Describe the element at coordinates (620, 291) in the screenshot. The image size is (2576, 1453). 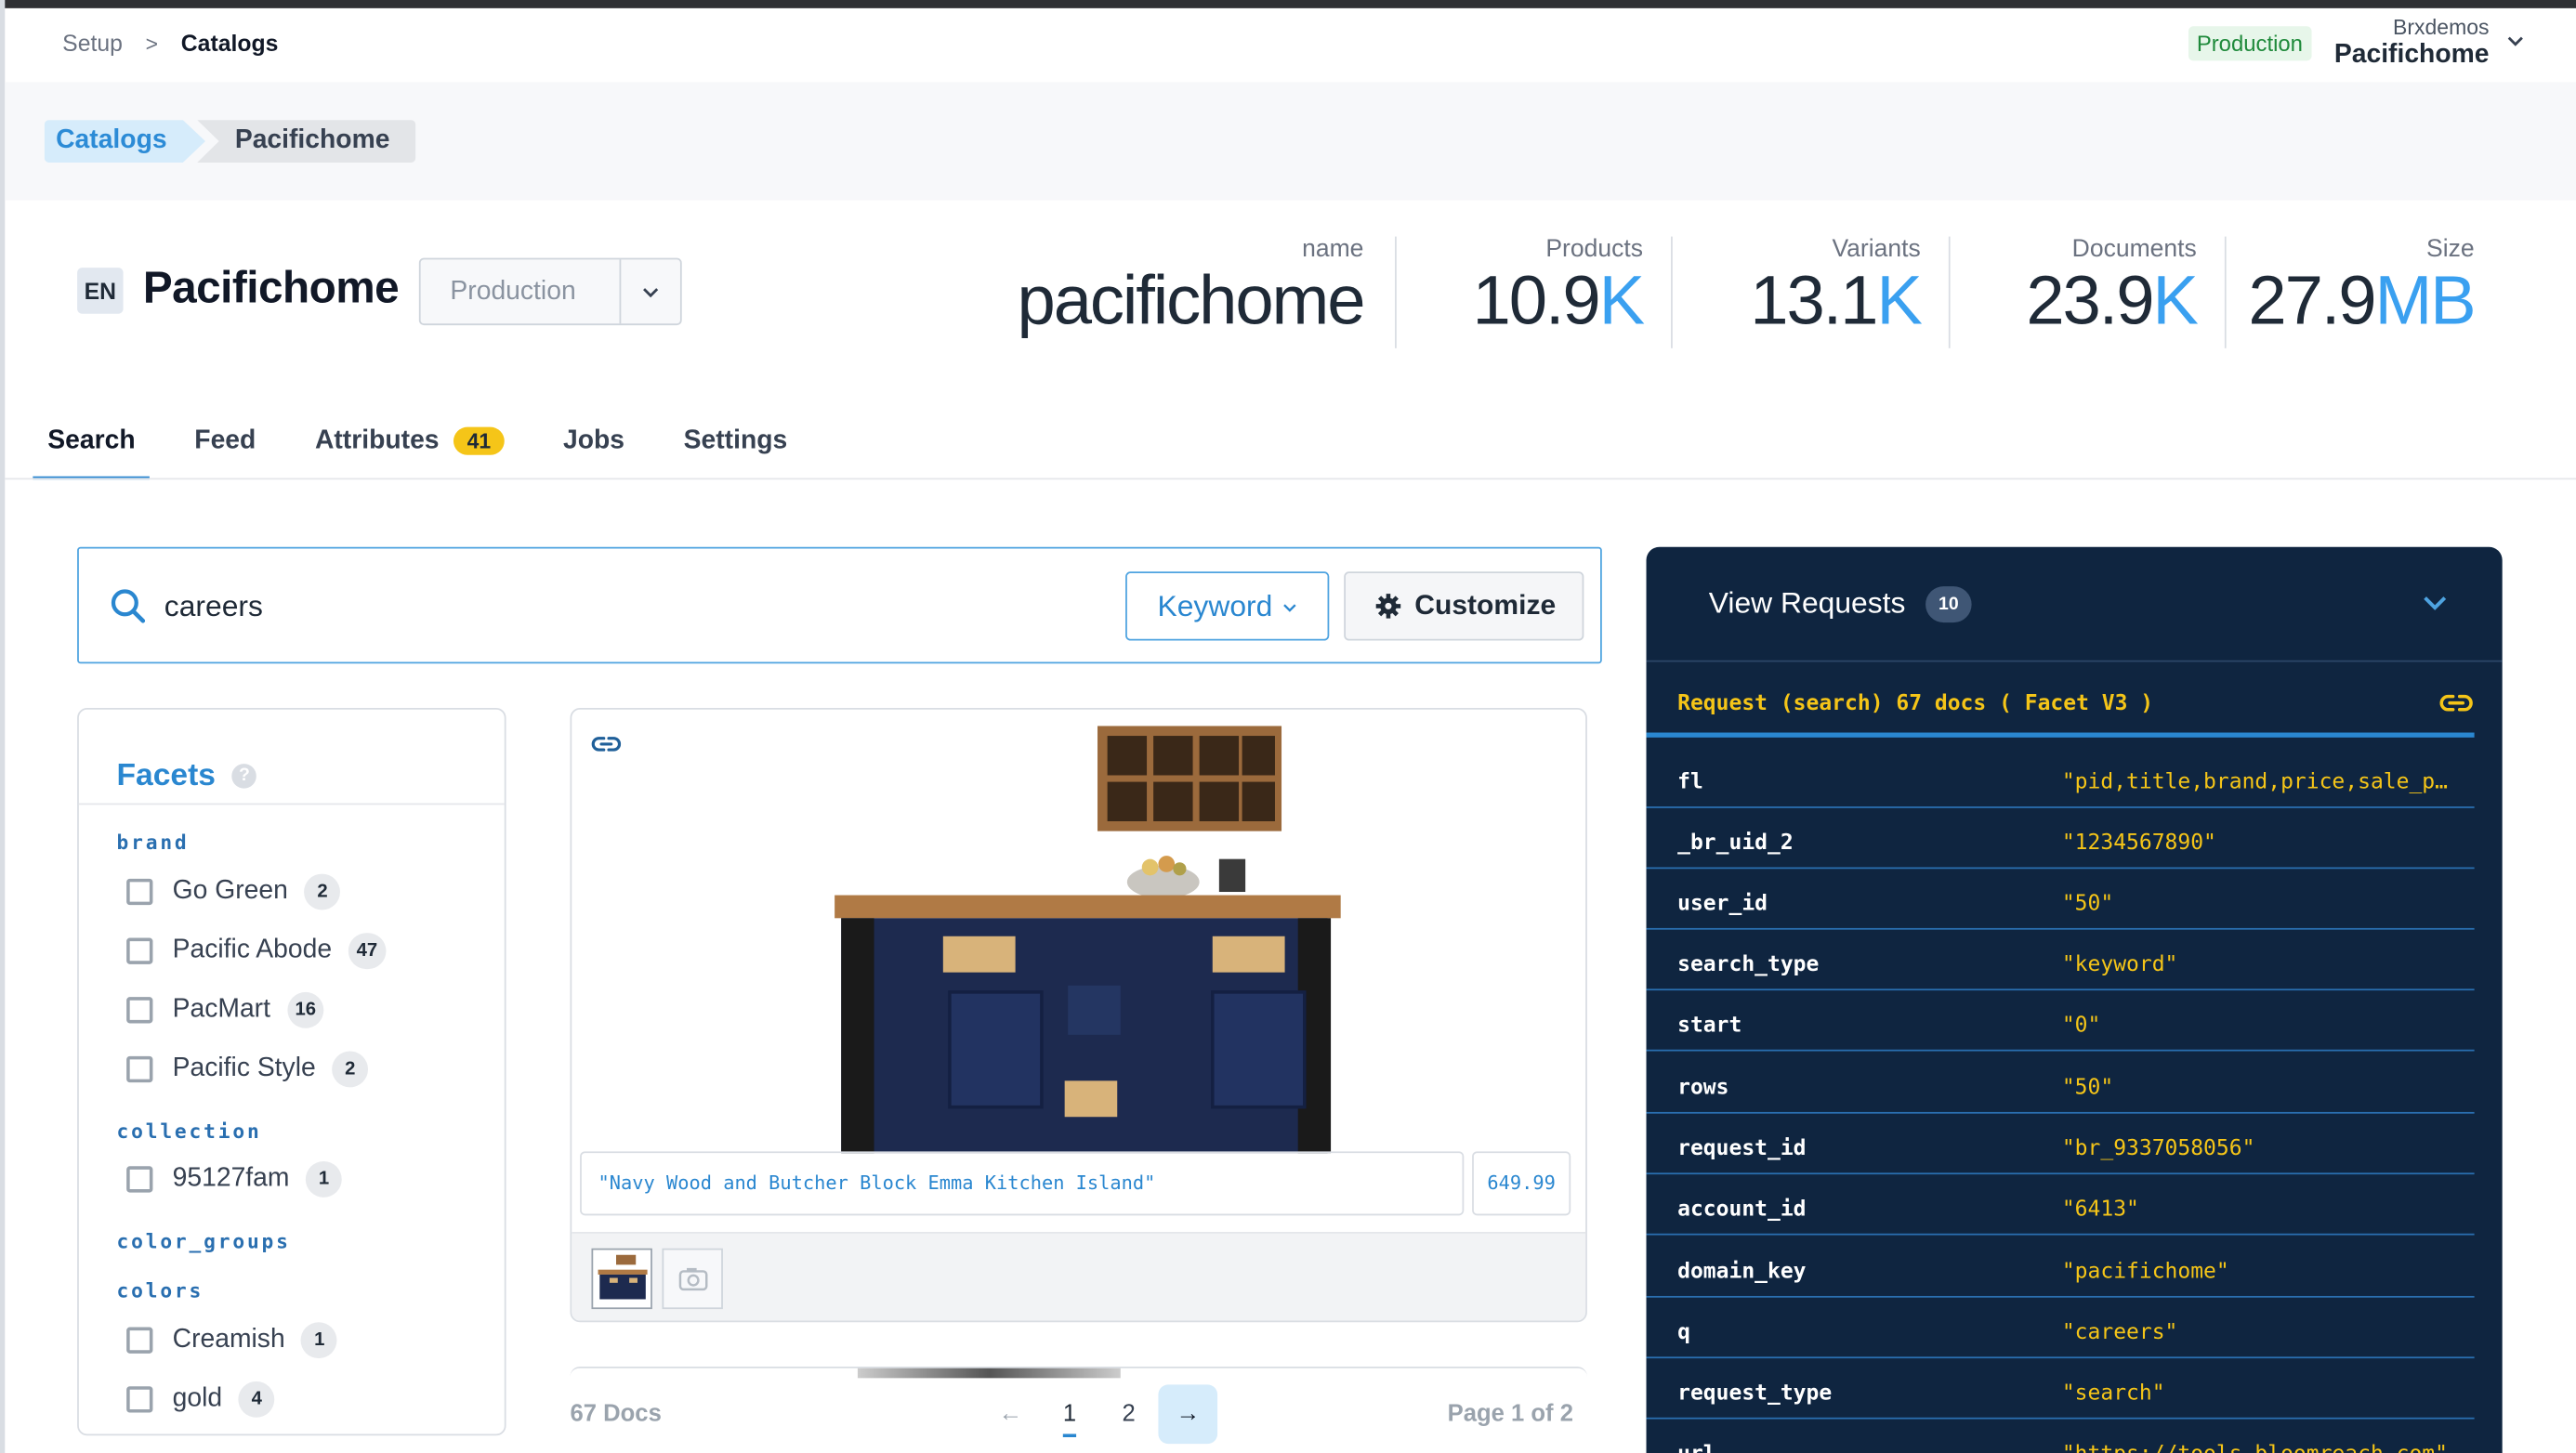
I see `select-divider` at that location.